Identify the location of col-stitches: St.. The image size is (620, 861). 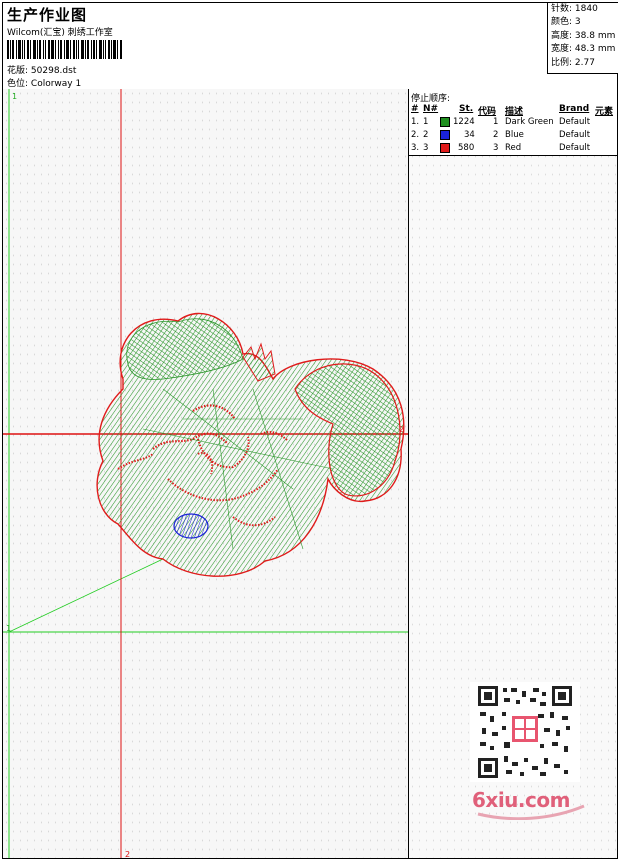
(466, 109).